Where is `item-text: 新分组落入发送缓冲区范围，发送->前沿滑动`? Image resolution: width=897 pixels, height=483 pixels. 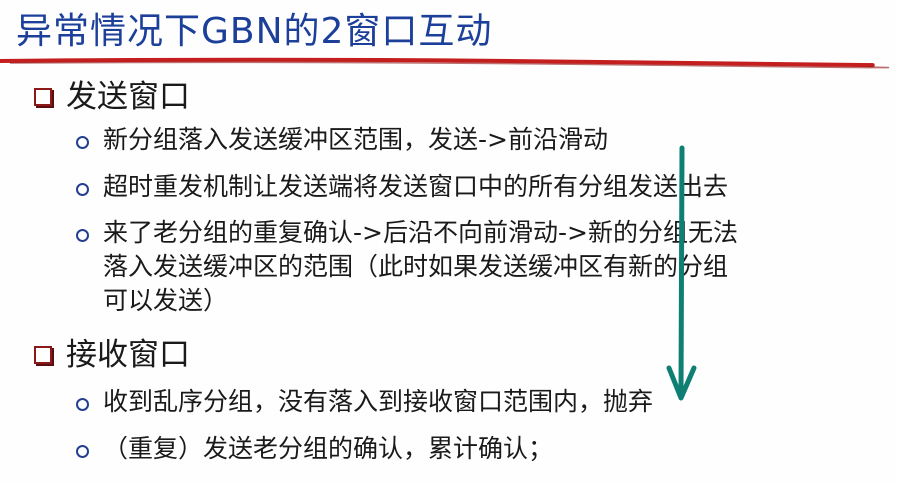
item-text: 新分组落入发送缓冲区范围，发送->前沿滑动 is located at coordinates (355, 139).